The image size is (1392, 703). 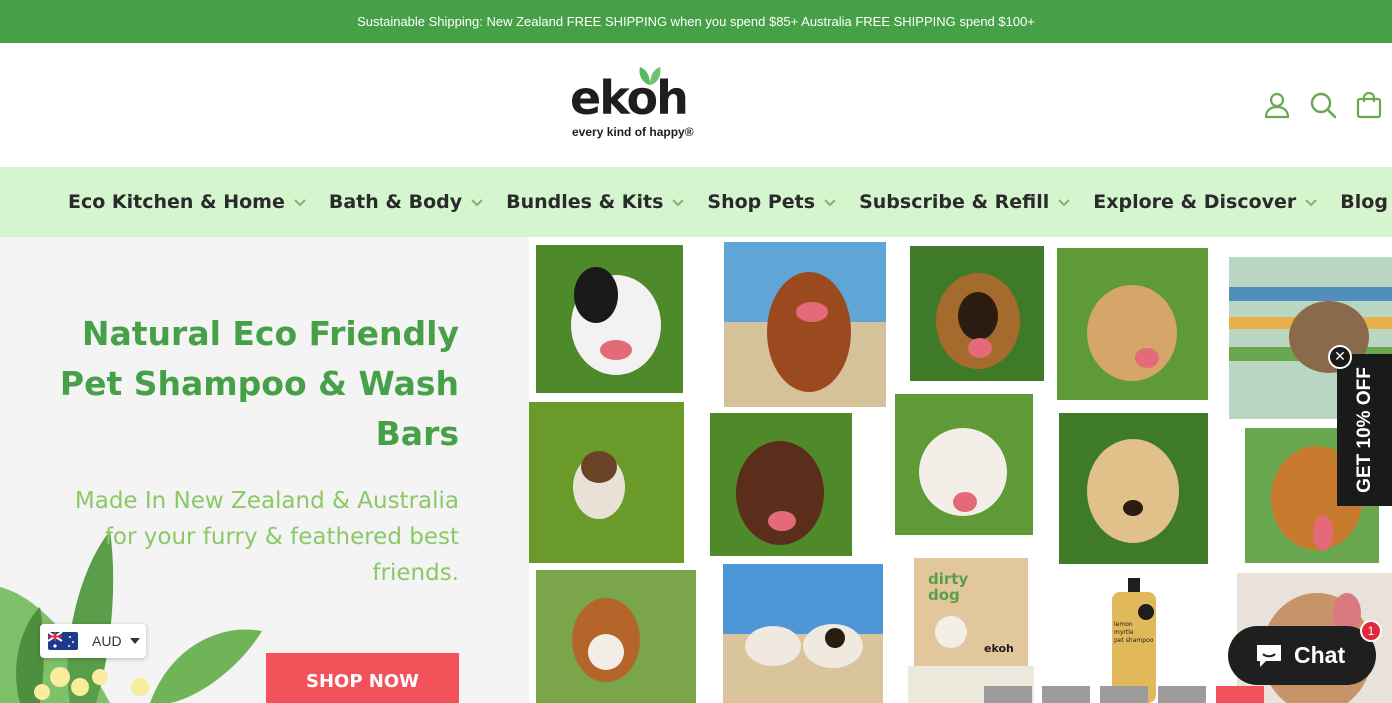 What do you see at coordinates (606, 482) in the screenshot?
I see `photo-dog-running-grass` at bounding box center [606, 482].